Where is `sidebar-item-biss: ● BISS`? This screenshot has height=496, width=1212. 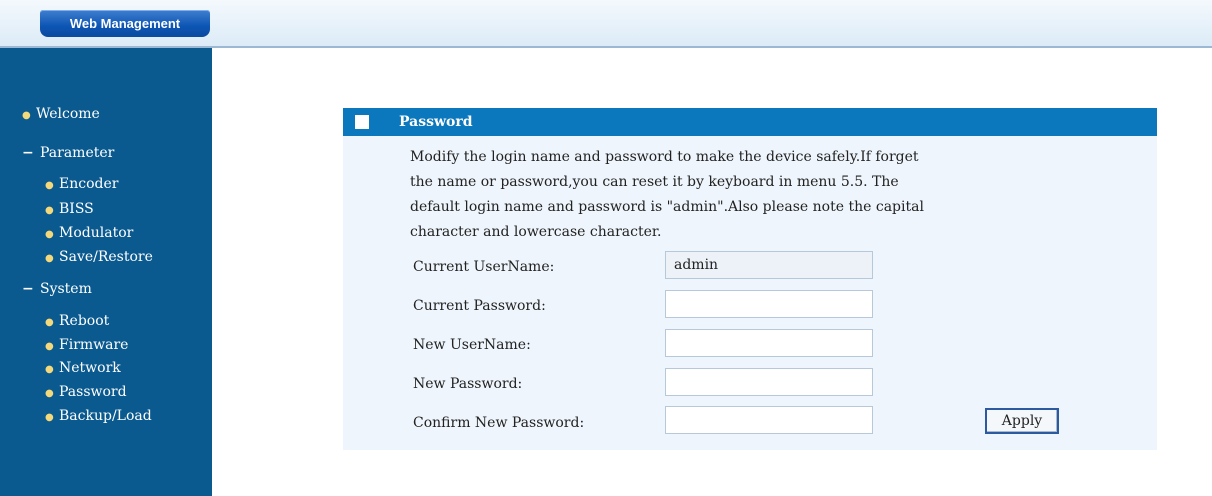
sidebar-item-biss: ● BISS is located at coordinates (69, 210).